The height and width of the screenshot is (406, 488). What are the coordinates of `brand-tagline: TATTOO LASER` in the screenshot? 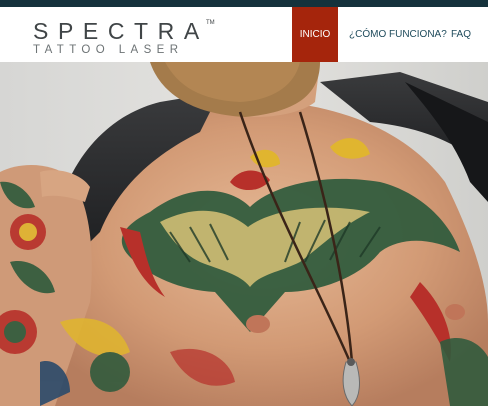 It's located at (108, 50).